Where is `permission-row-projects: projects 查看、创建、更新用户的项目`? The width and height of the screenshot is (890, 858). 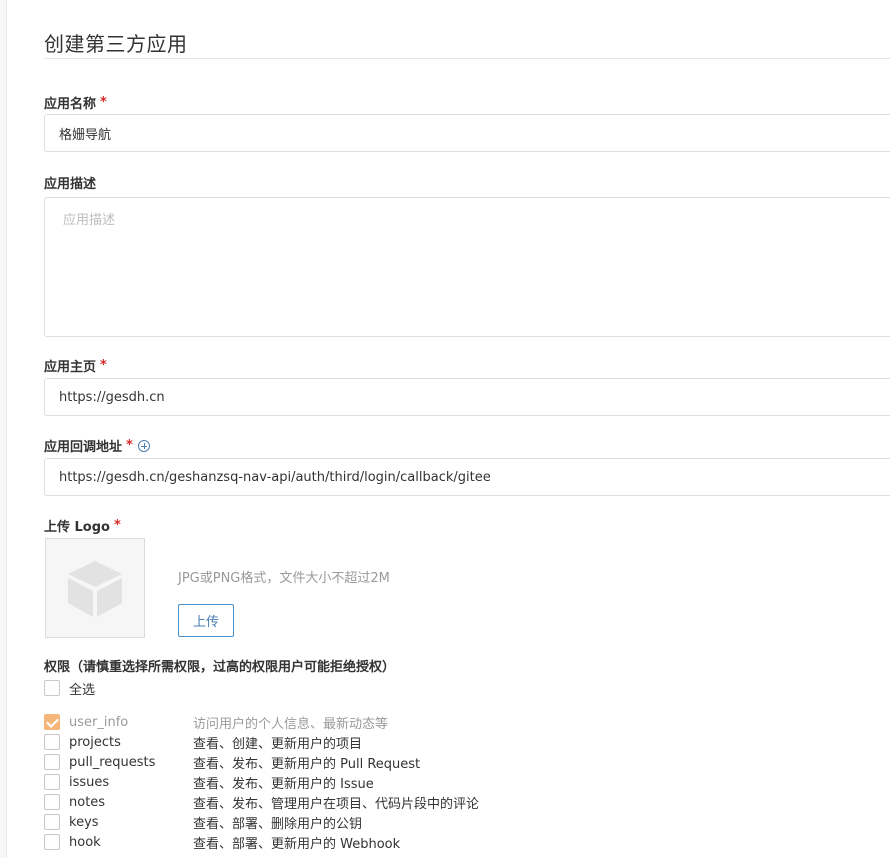
permission-row-projects: projects 查看、创建、更新用户的项目 is located at coordinates (203, 742).